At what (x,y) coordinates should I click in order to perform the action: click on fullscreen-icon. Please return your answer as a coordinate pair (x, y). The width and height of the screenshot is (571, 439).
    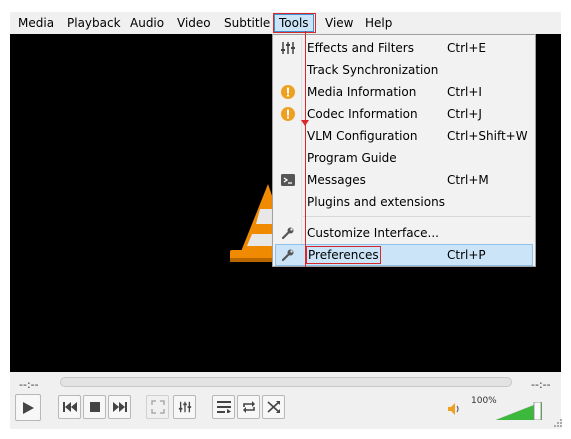
    Looking at the image, I should click on (157, 407).